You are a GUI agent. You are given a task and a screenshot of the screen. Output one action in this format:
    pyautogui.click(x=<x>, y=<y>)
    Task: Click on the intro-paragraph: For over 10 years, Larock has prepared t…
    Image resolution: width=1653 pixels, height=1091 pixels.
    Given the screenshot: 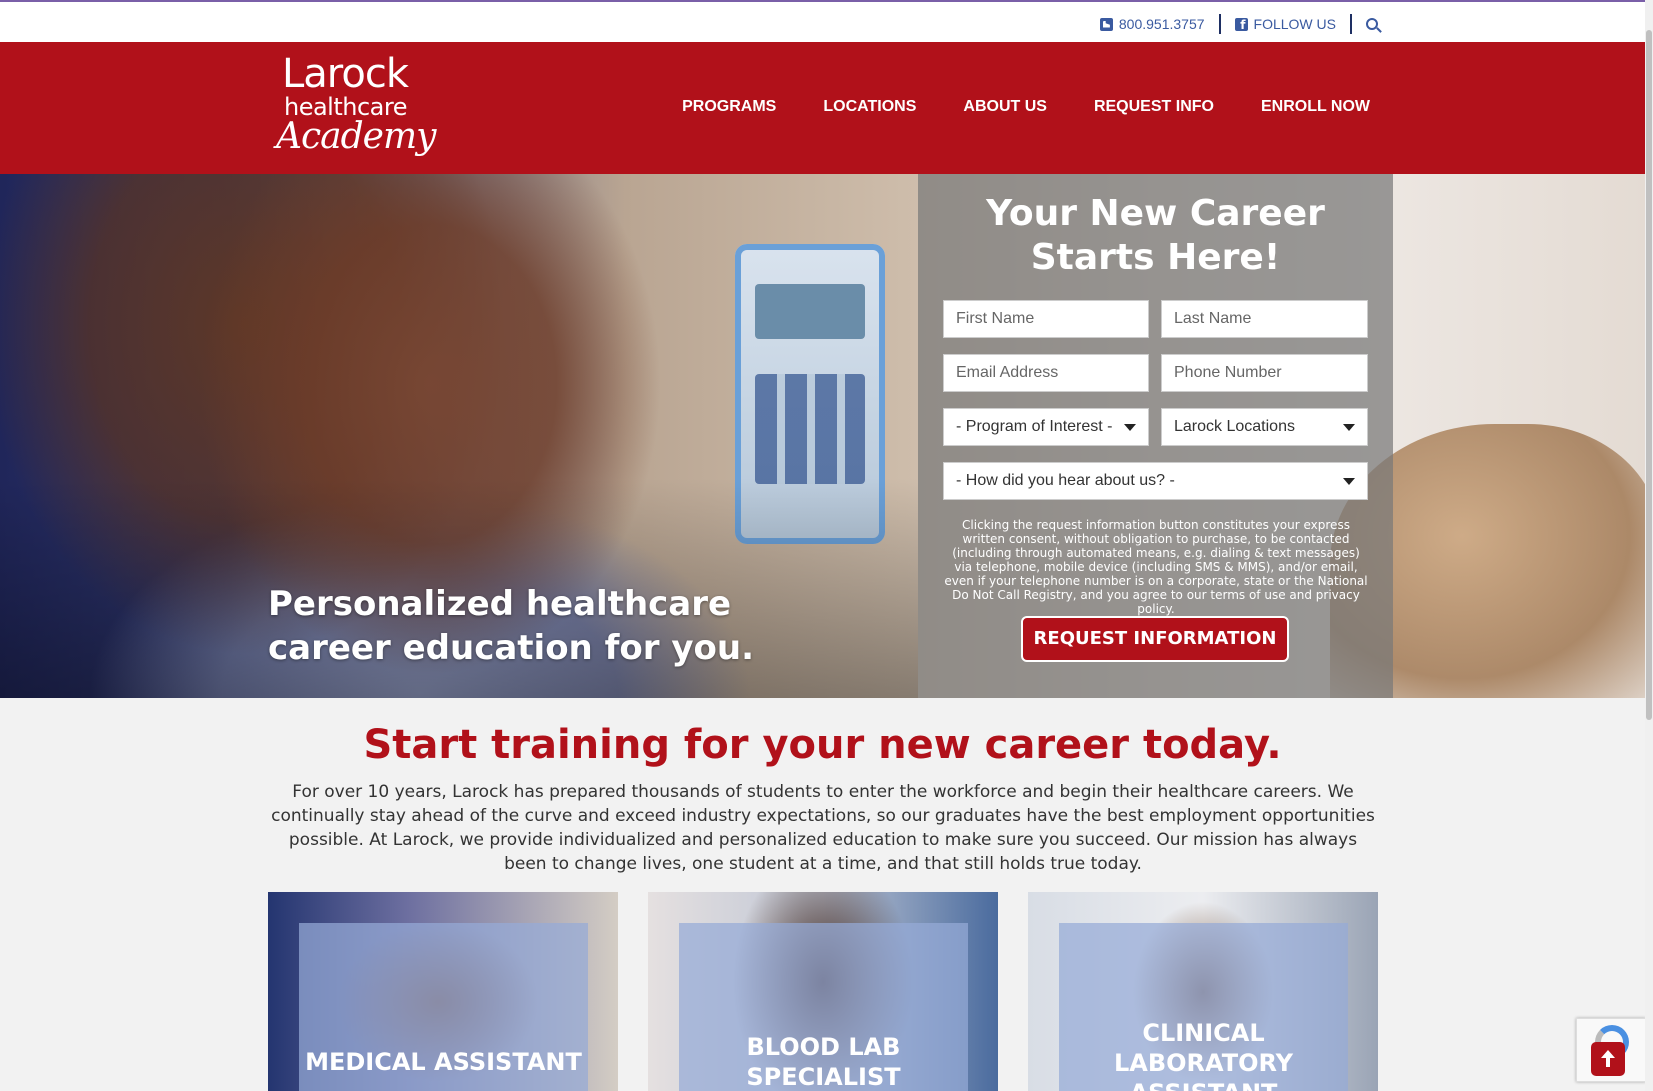 What is the action you would take?
    pyautogui.click(x=823, y=828)
    